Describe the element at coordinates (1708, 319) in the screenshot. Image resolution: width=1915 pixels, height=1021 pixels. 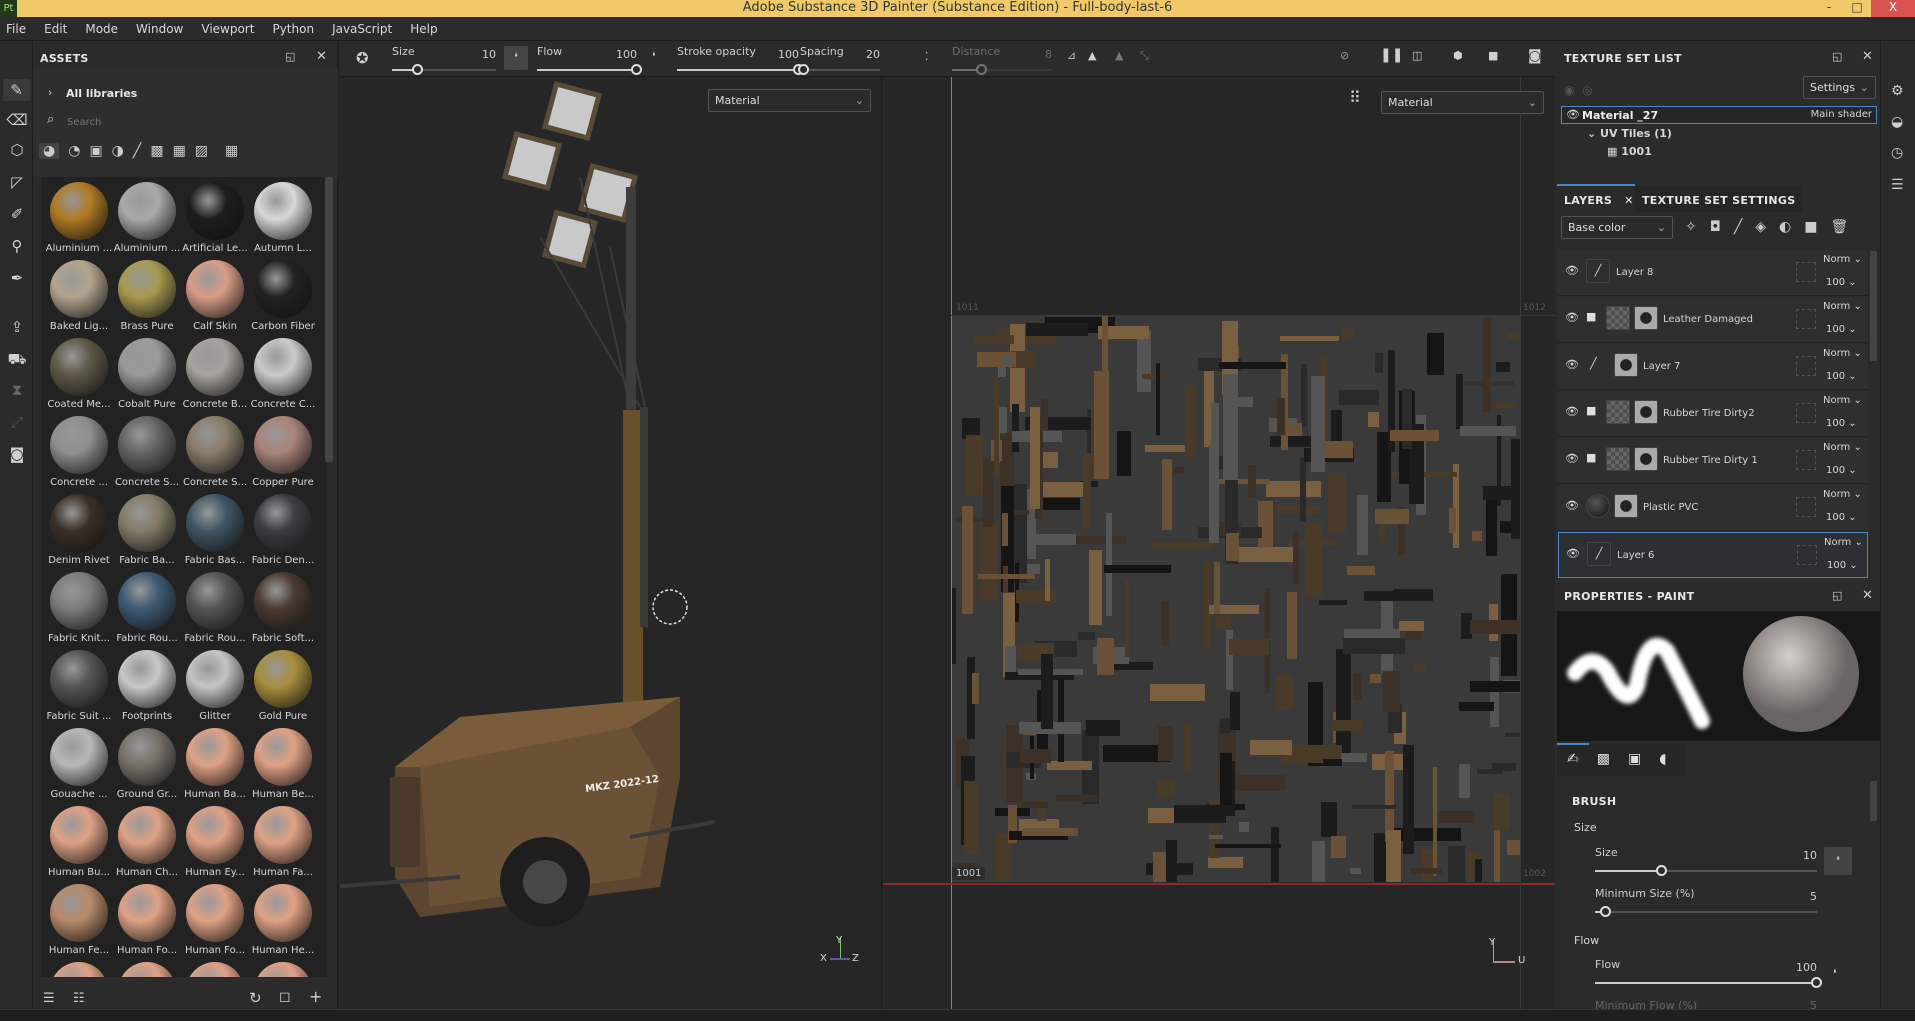
I see `layer-name: Leather Damaged` at that location.